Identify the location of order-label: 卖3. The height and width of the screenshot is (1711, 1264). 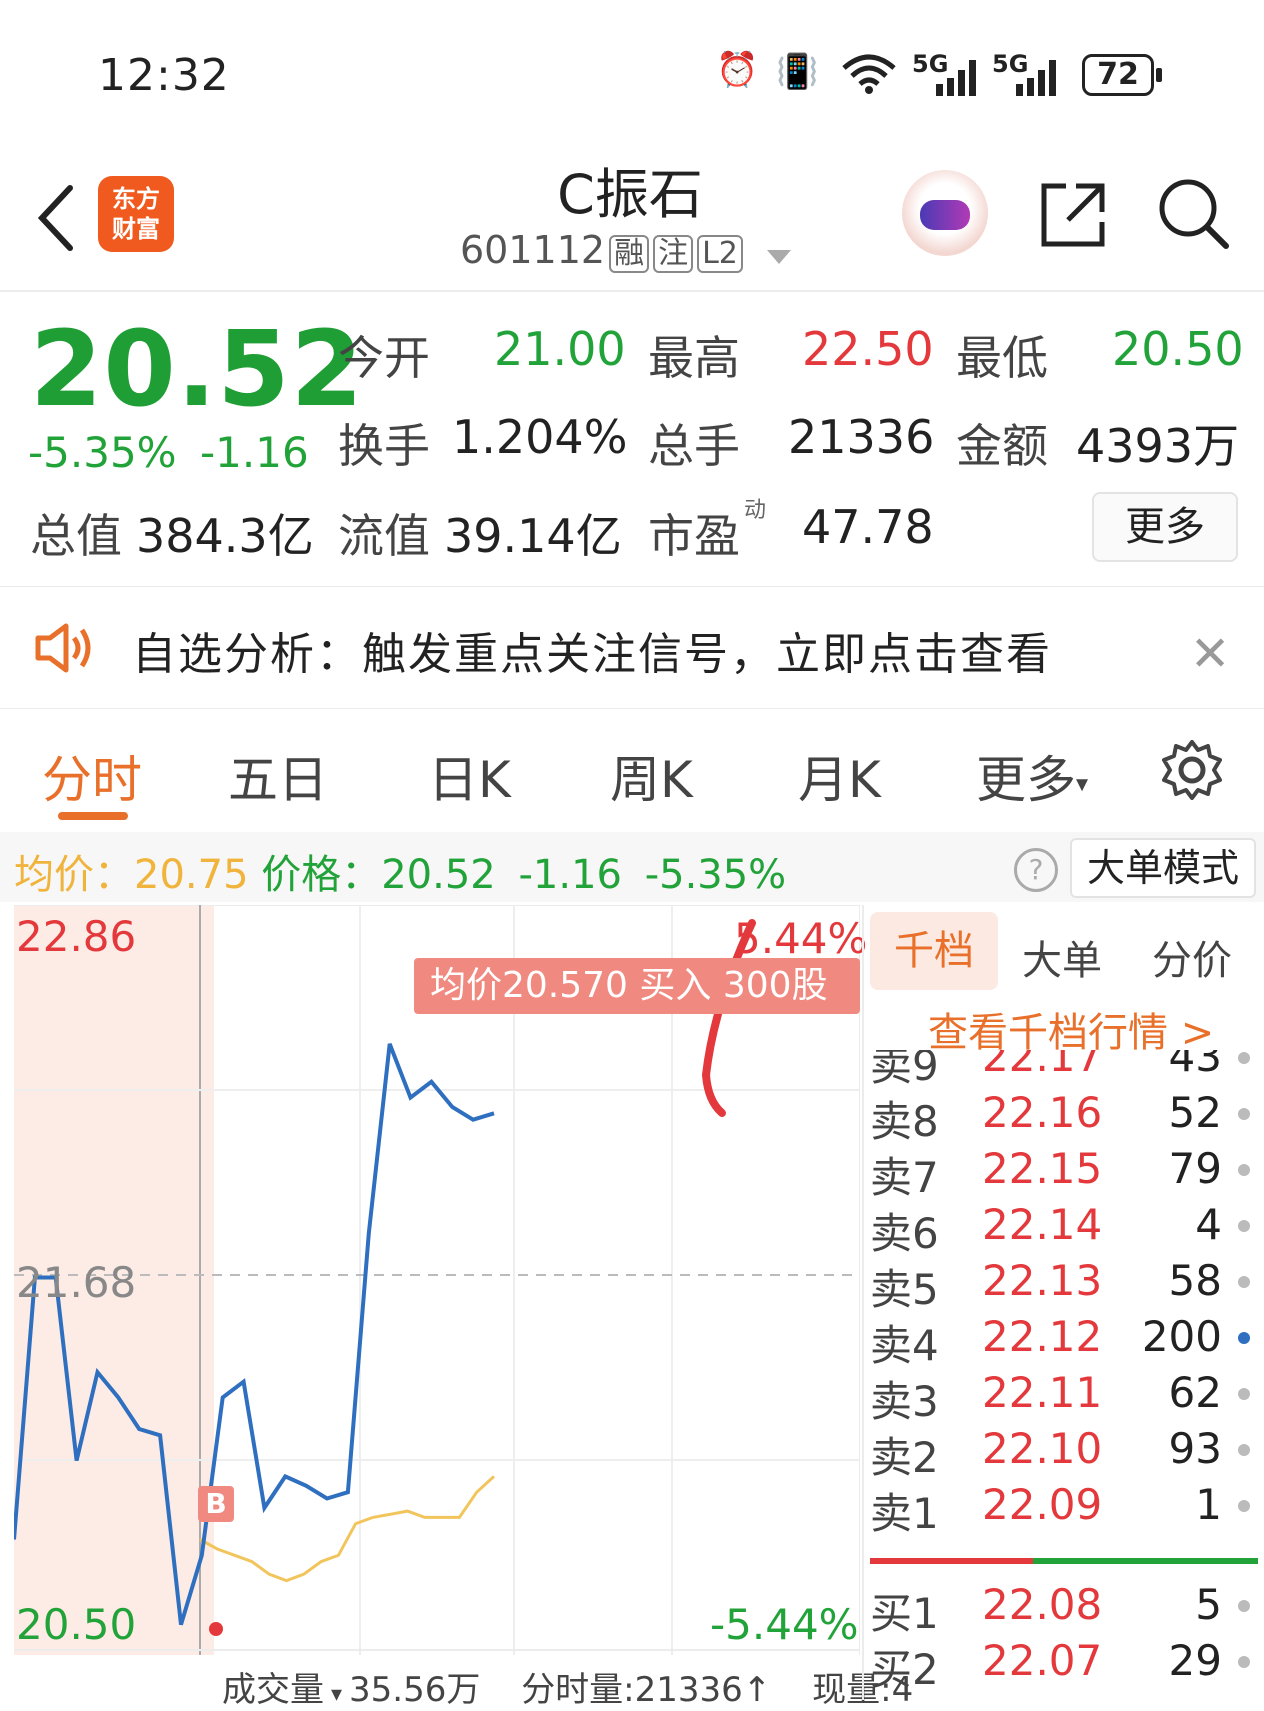
(904, 1401).